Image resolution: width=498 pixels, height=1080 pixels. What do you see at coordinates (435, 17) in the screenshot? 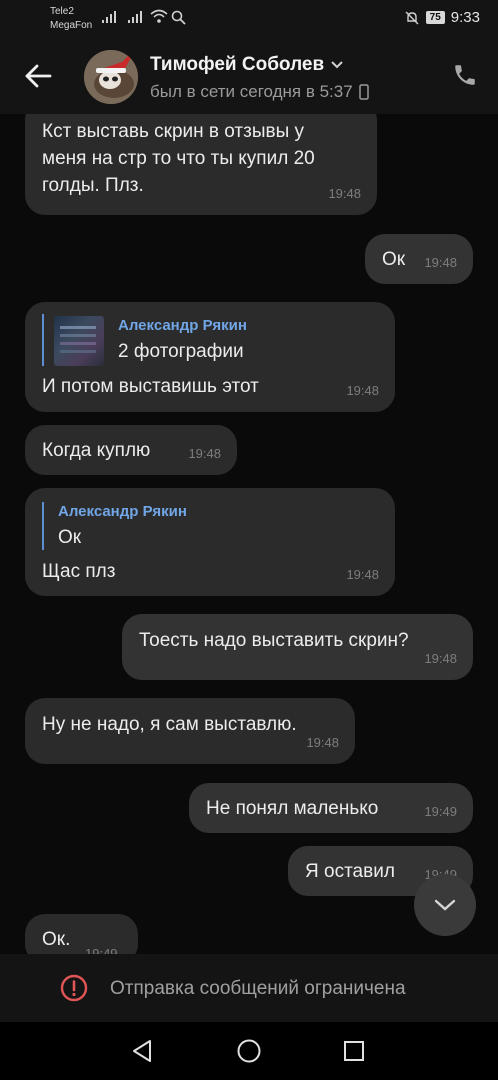
I see `battery-level: 75` at bounding box center [435, 17].